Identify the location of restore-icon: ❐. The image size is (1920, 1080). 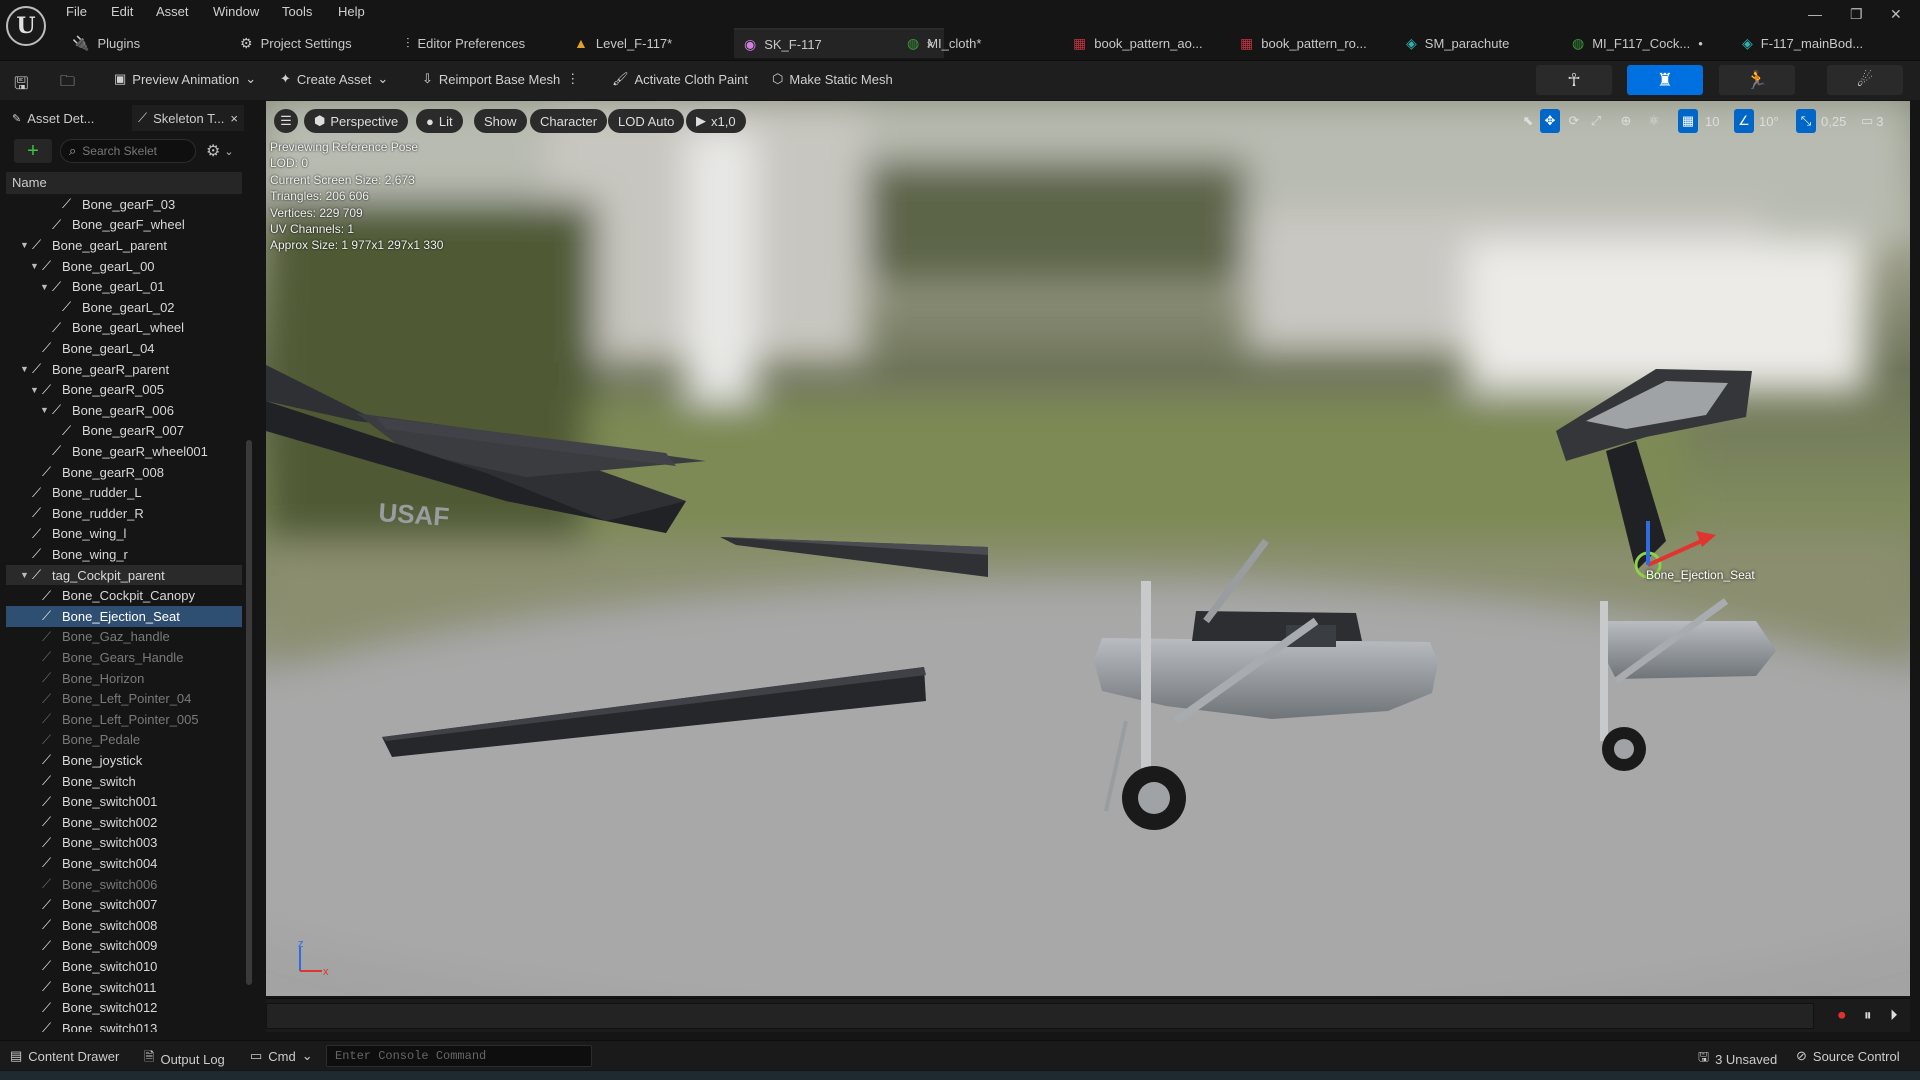
(1856, 14).